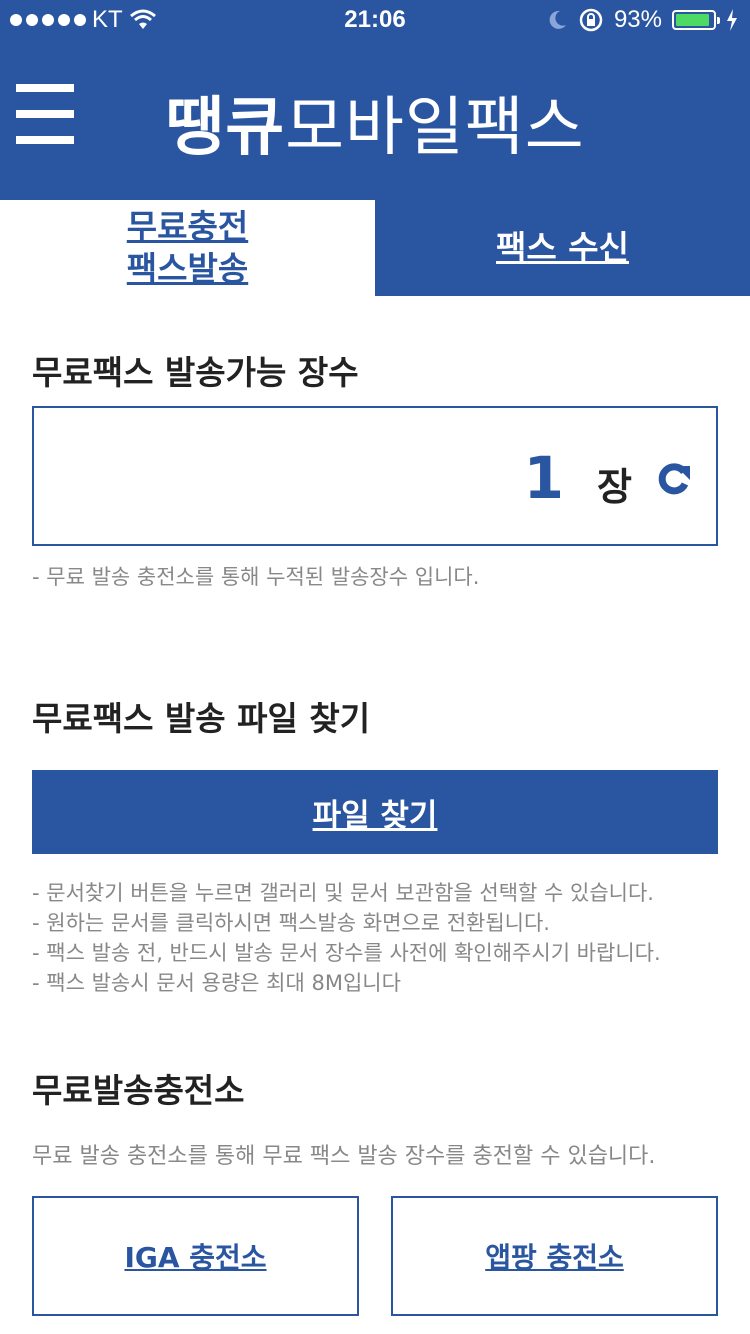  What do you see at coordinates (435, 128) in the screenshot?
I see `app-title-rest: 모바일팩스` at bounding box center [435, 128].